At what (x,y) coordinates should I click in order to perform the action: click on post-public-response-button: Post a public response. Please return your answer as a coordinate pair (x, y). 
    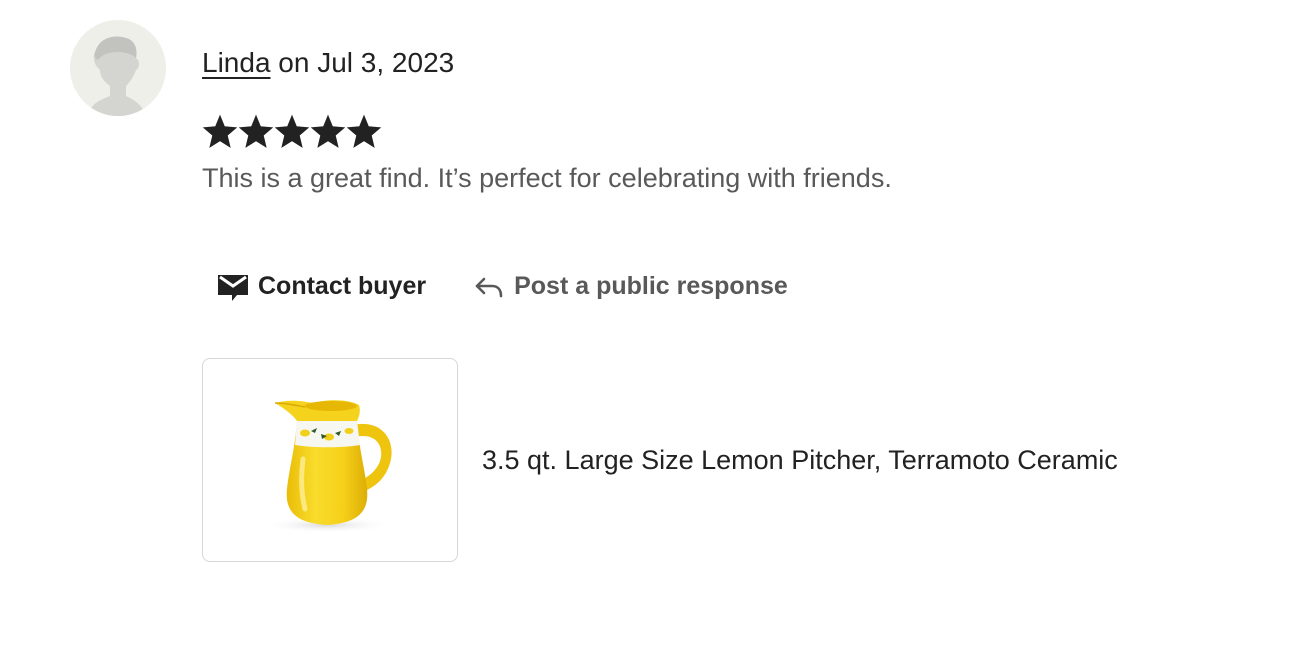
    Looking at the image, I should click on (630, 286).